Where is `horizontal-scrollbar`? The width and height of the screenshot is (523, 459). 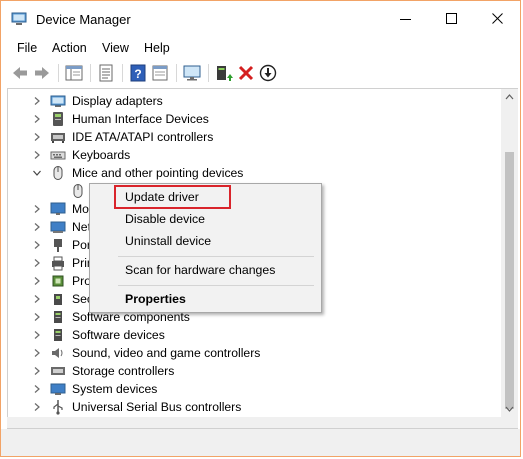
horizontal-scrollbar is located at coordinates (262, 423).